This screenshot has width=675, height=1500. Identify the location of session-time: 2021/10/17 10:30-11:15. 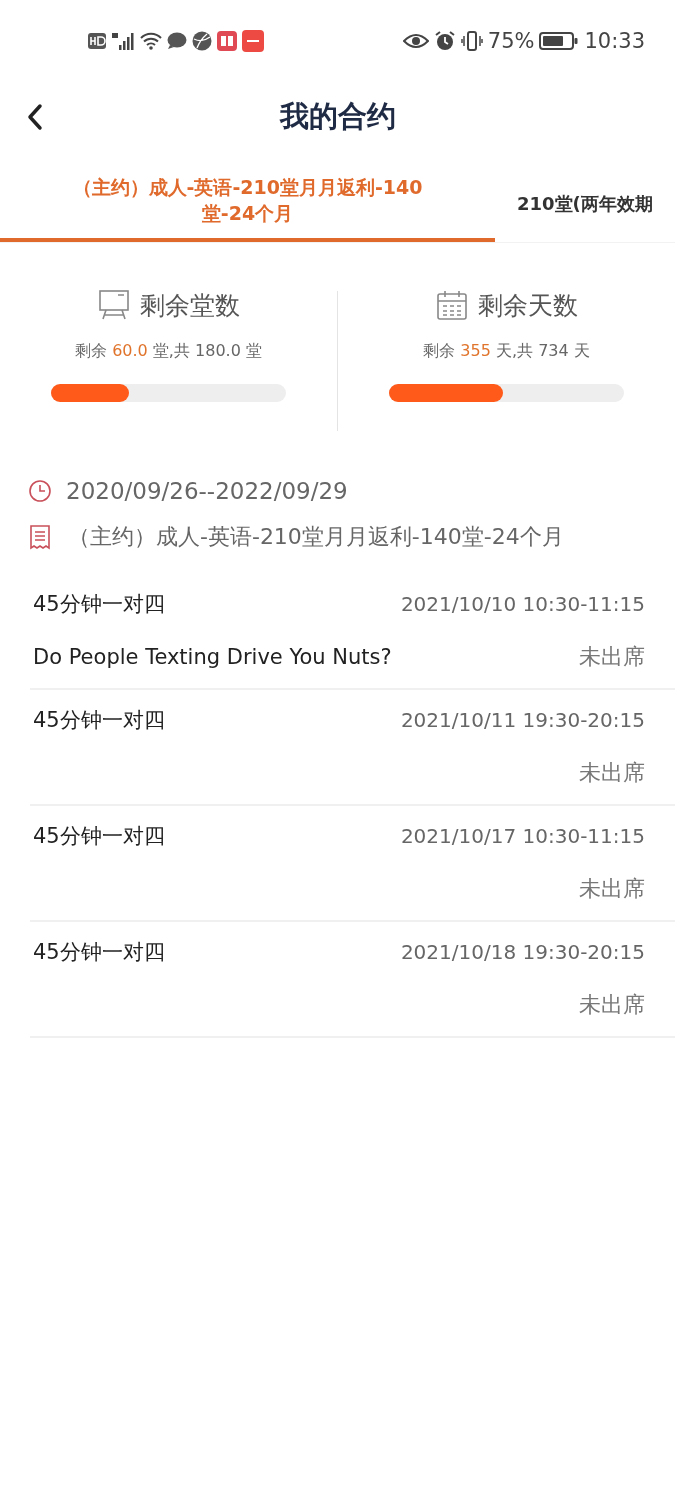
(522, 836).